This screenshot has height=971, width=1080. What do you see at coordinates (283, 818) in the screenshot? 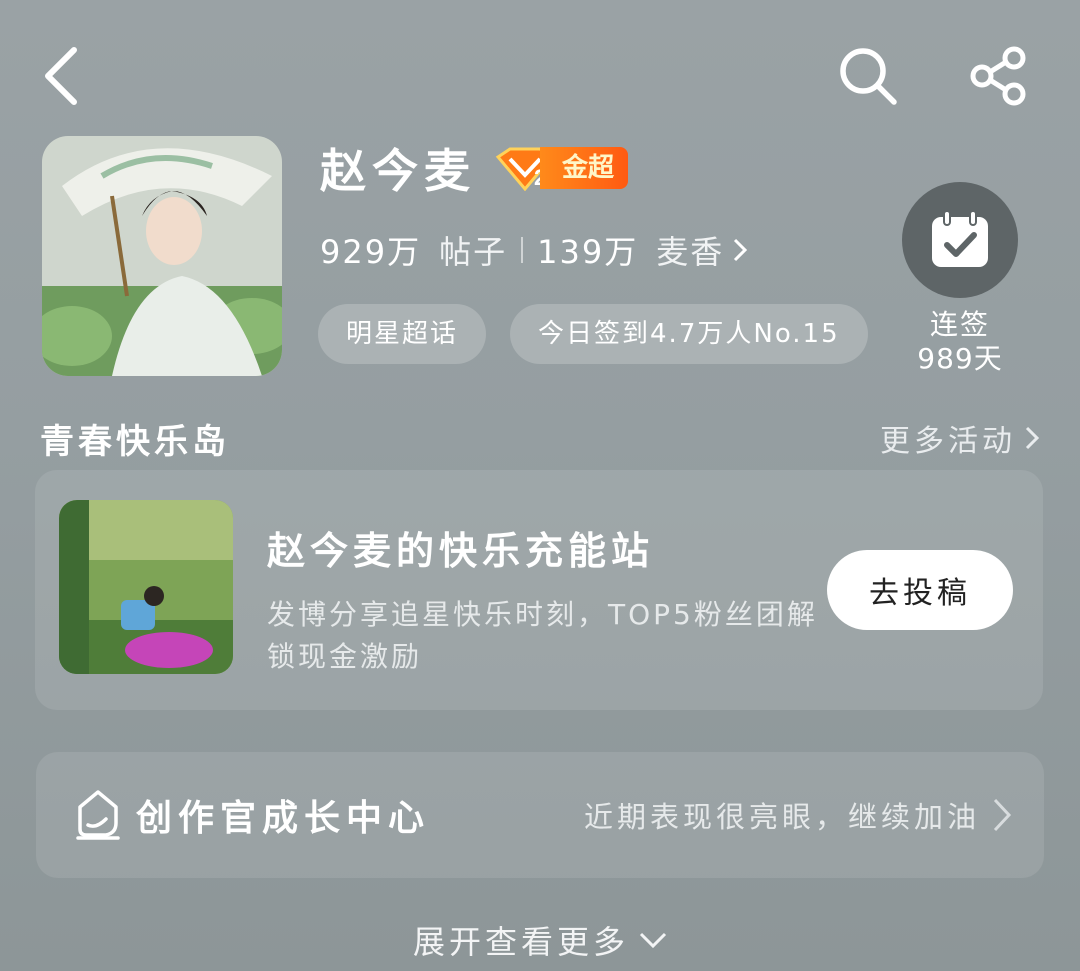
I see `growth-title: 创作官成长中心` at bounding box center [283, 818].